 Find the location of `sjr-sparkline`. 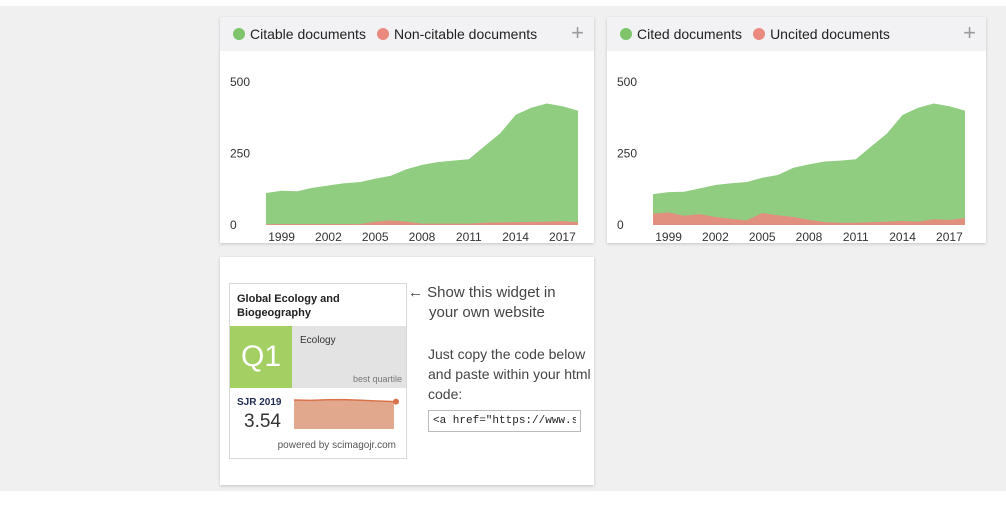

sjr-sparkline is located at coordinates (346, 413).